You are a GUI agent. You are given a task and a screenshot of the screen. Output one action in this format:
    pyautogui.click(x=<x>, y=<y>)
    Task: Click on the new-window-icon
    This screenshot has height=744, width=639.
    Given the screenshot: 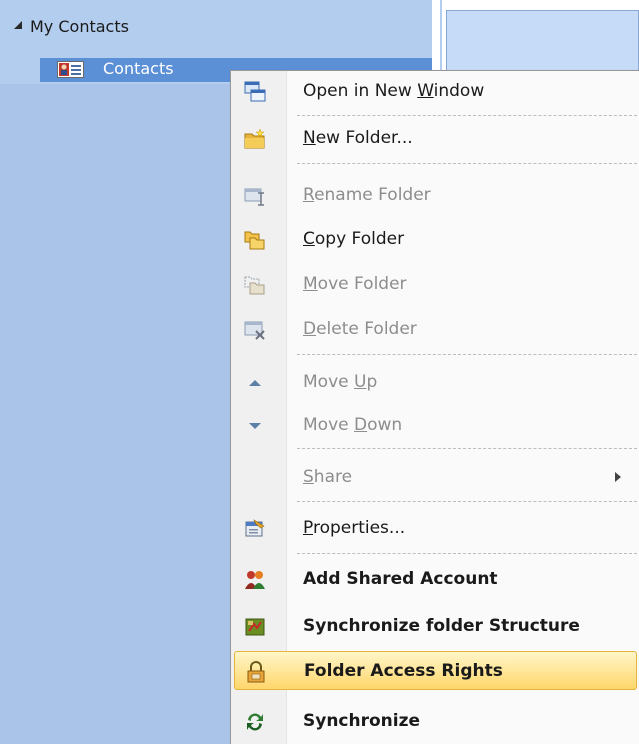 What is the action you would take?
    pyautogui.click(x=255, y=91)
    